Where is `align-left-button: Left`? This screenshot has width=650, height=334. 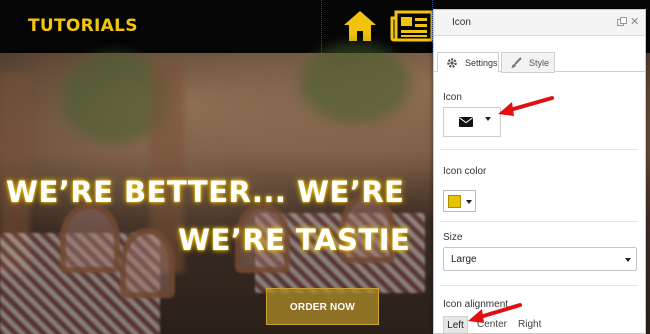
align-left-button: Left is located at coordinates (455, 324).